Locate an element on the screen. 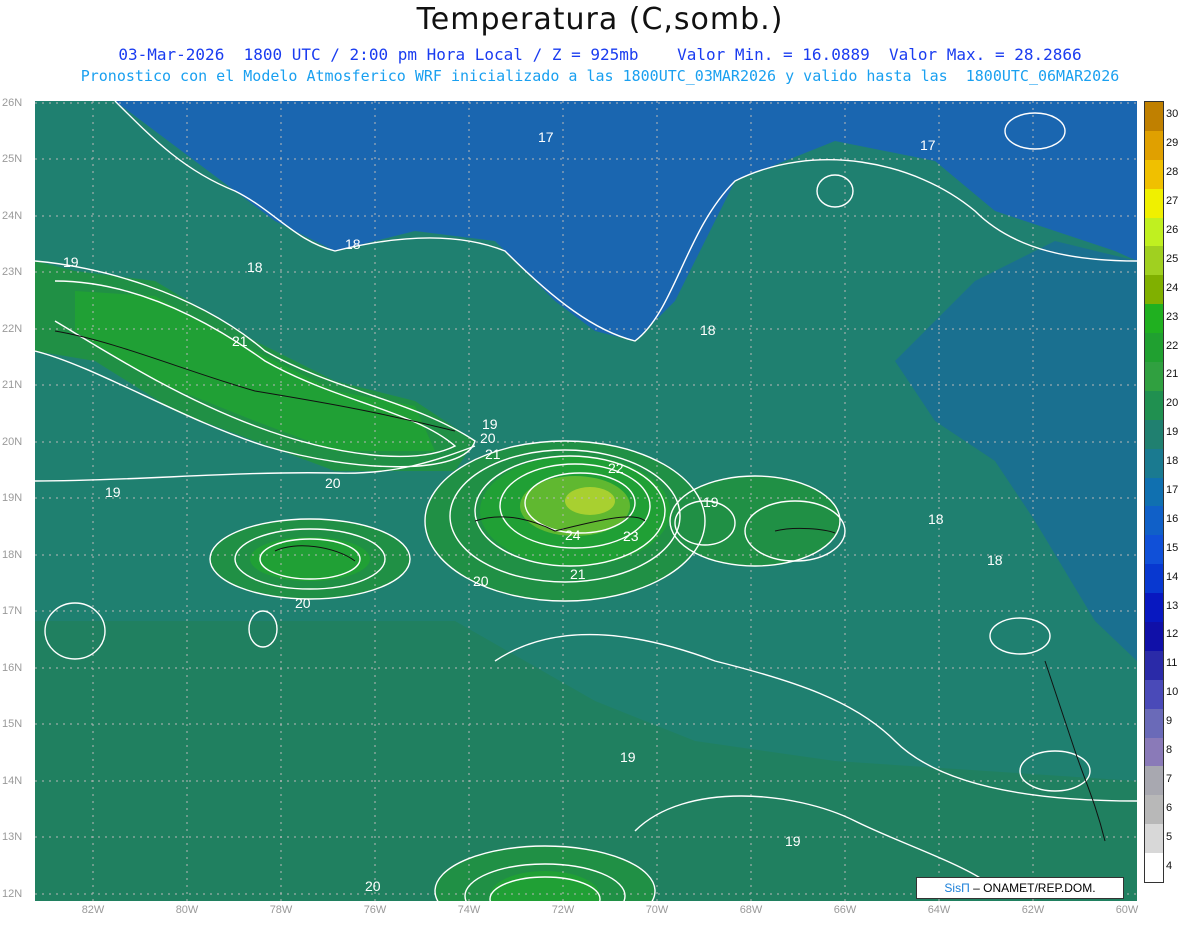  lon-label: 76W is located at coordinates (375, 910).